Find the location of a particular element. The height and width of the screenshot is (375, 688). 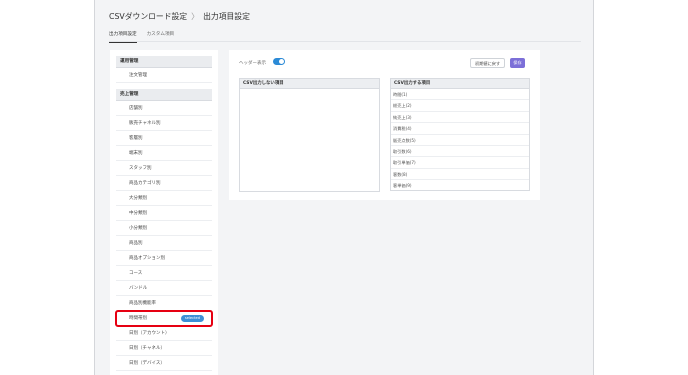

sidebar-item-by-product: 商品別 is located at coordinates (164, 243).